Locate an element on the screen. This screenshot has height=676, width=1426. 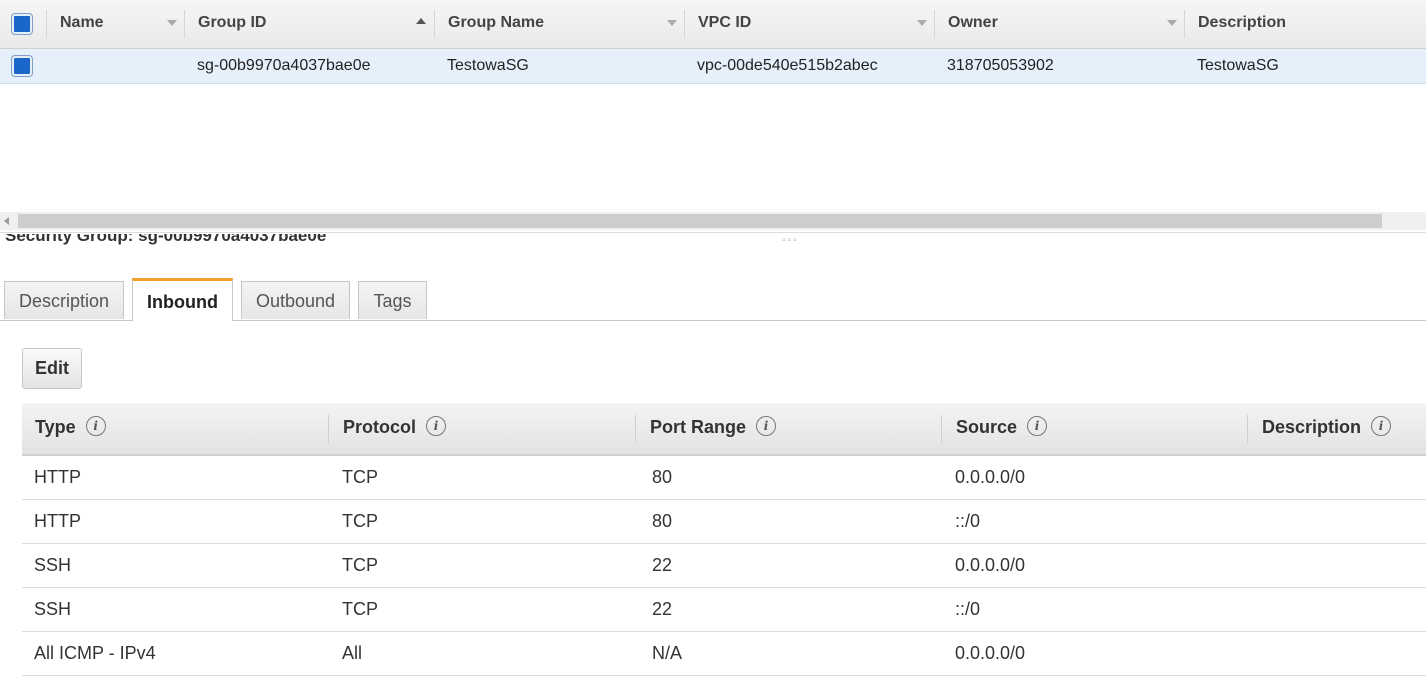
cell-group-name: TestowaSG is located at coordinates (488, 65).